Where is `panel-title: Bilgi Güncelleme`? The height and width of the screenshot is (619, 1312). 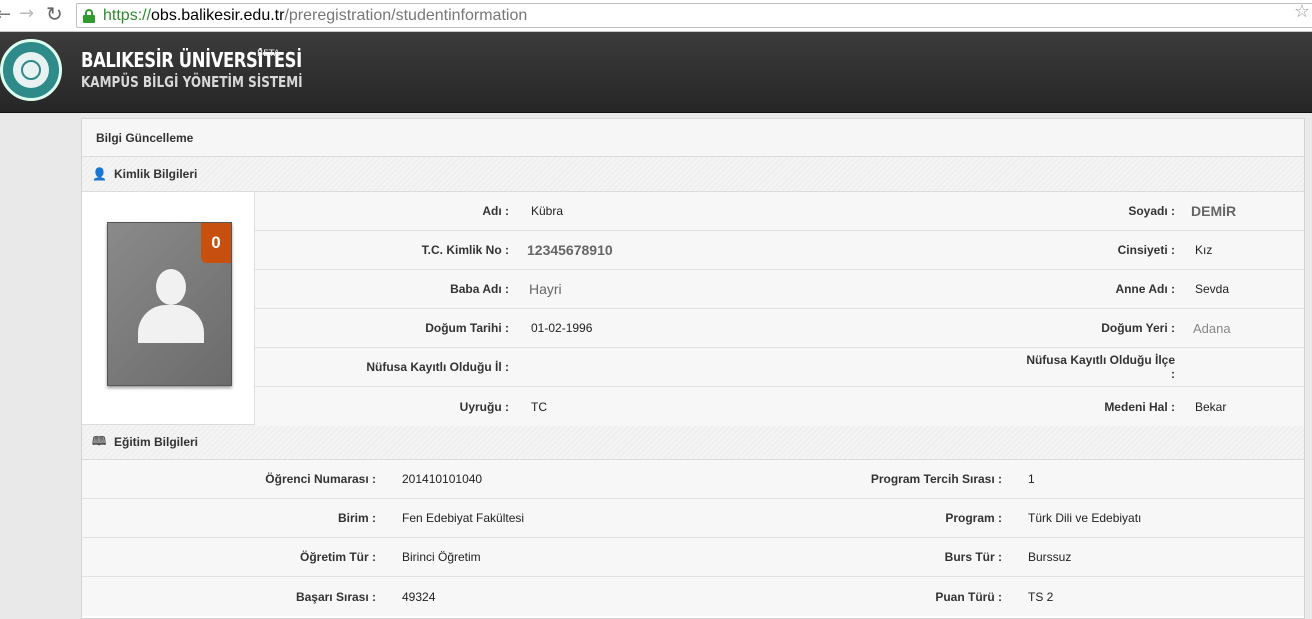
panel-title: Bilgi Güncelleme is located at coordinates (693, 138).